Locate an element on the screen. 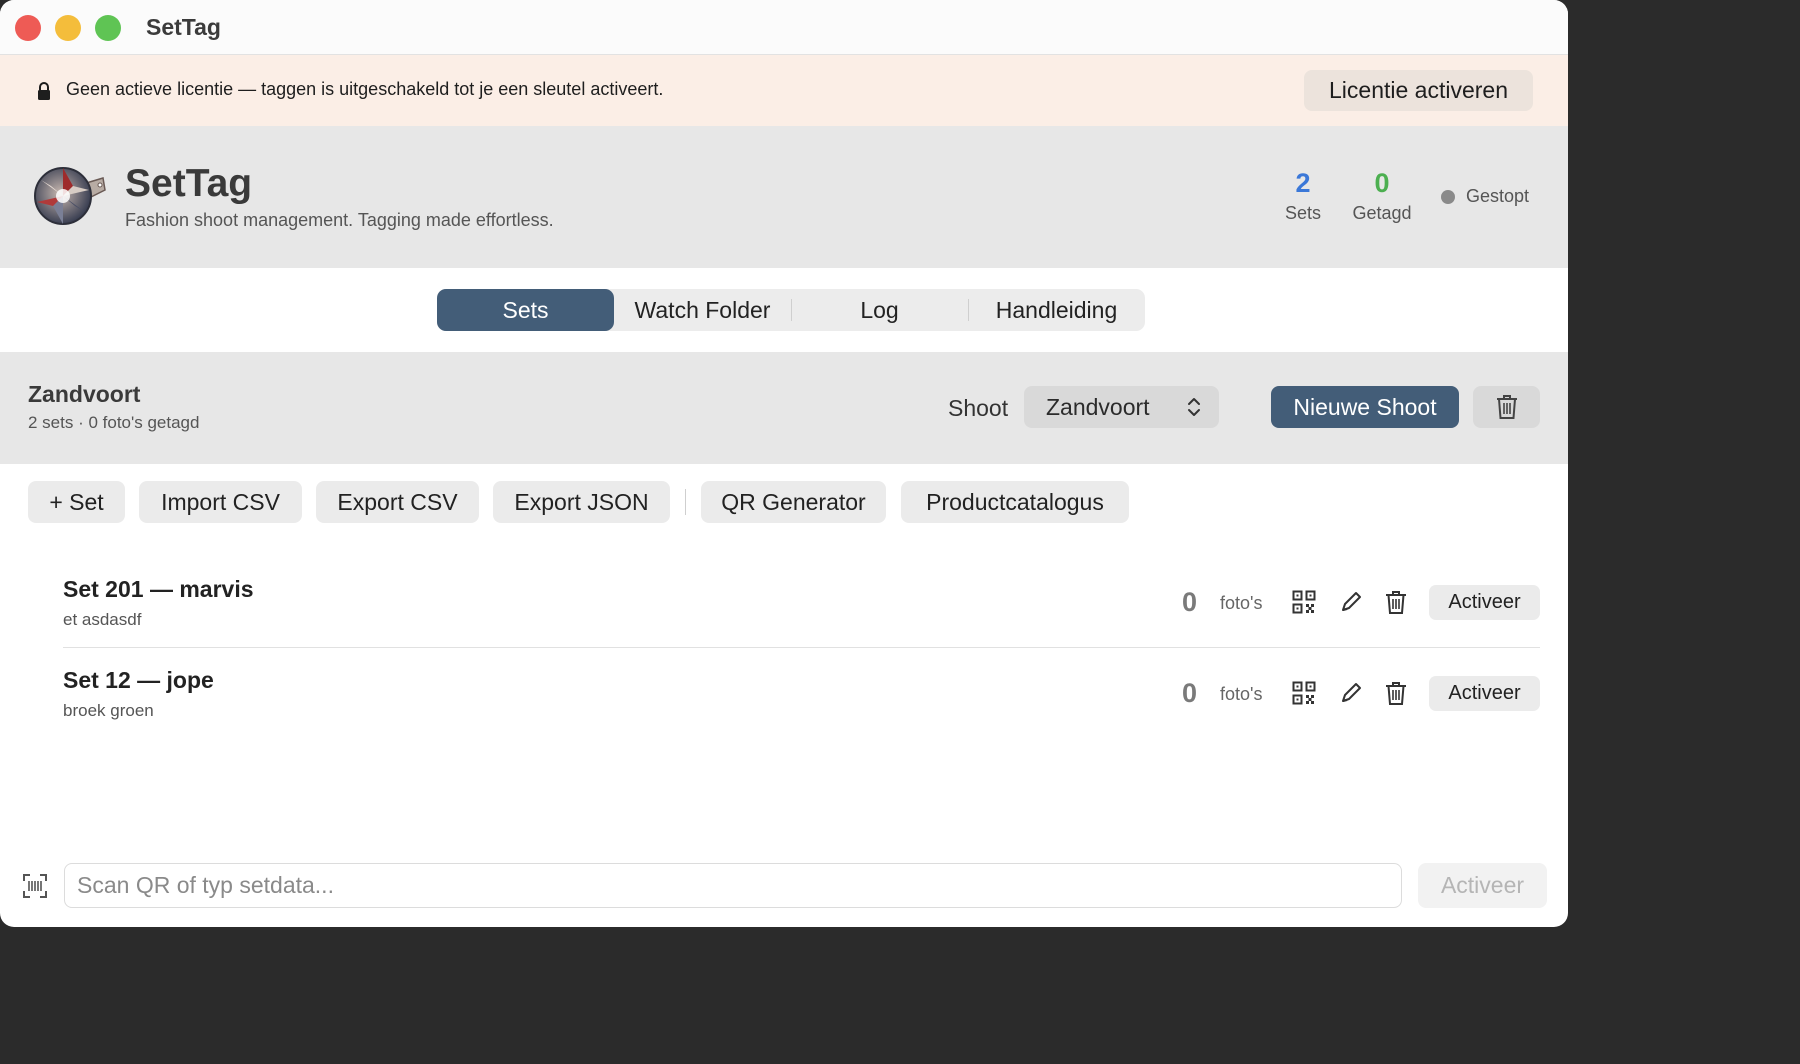  export-json-button: Export JSON is located at coordinates (581, 502).